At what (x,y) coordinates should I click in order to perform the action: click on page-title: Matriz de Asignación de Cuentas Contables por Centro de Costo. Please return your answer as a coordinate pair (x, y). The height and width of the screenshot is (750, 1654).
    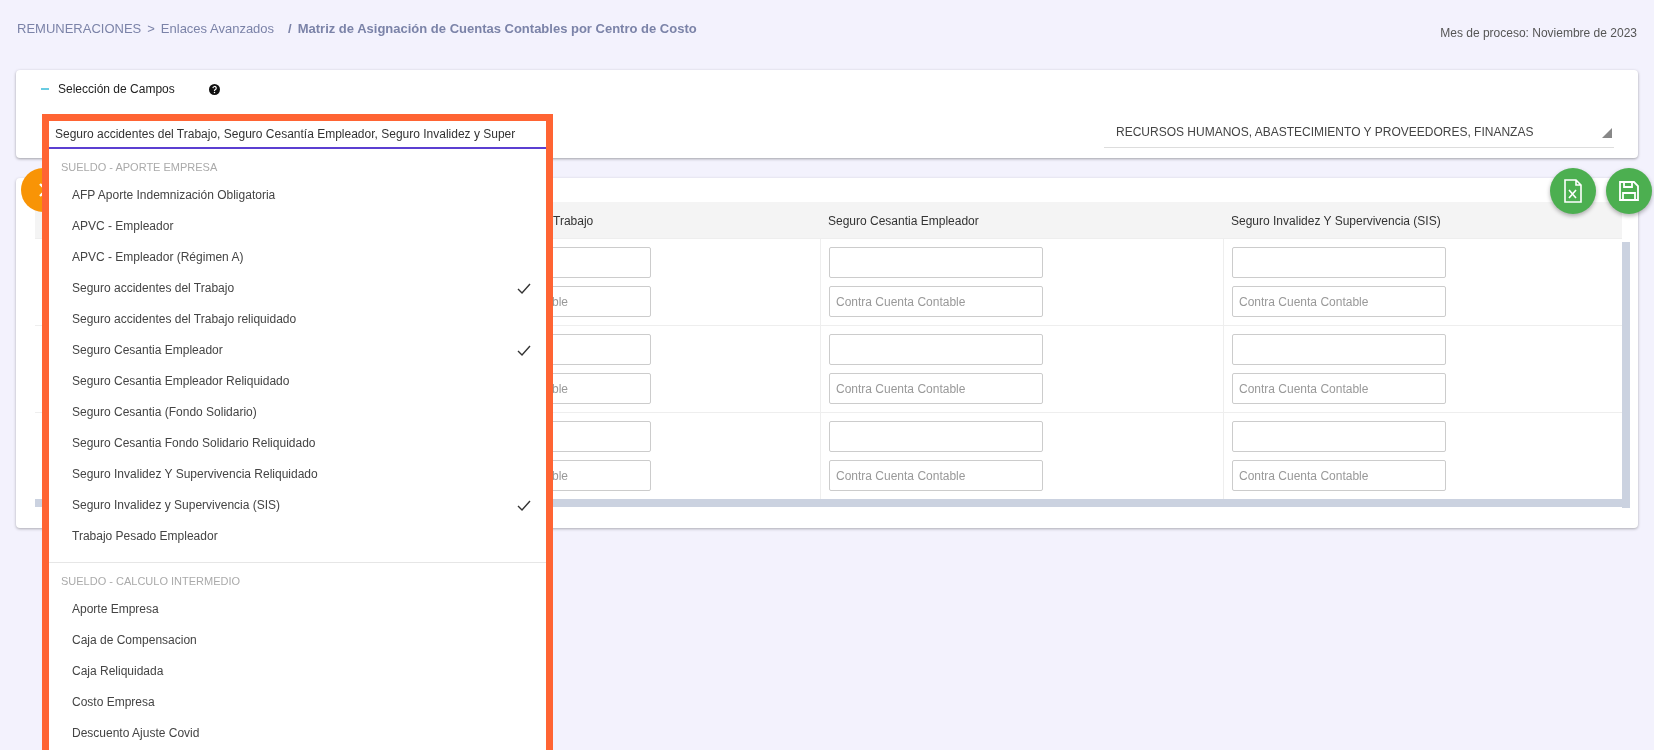
    Looking at the image, I should click on (497, 28).